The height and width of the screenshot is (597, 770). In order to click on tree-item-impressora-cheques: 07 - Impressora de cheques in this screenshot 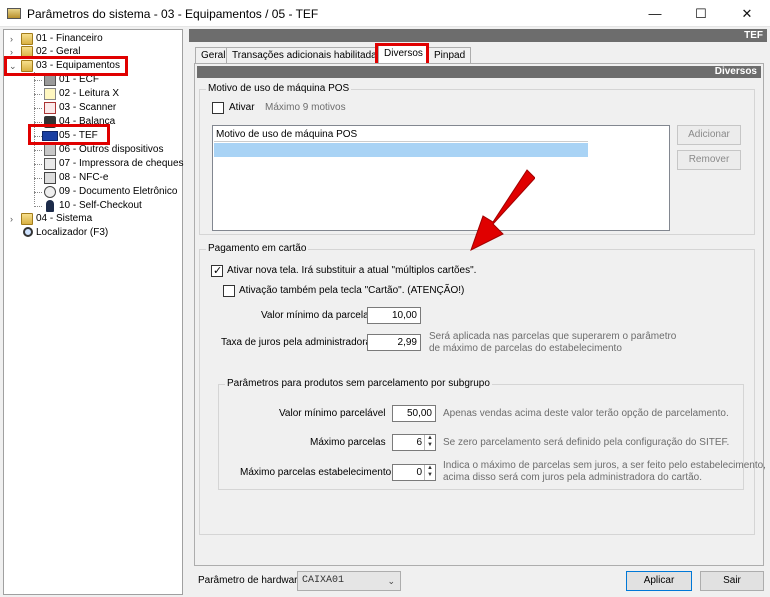, I will do `click(94, 164)`.